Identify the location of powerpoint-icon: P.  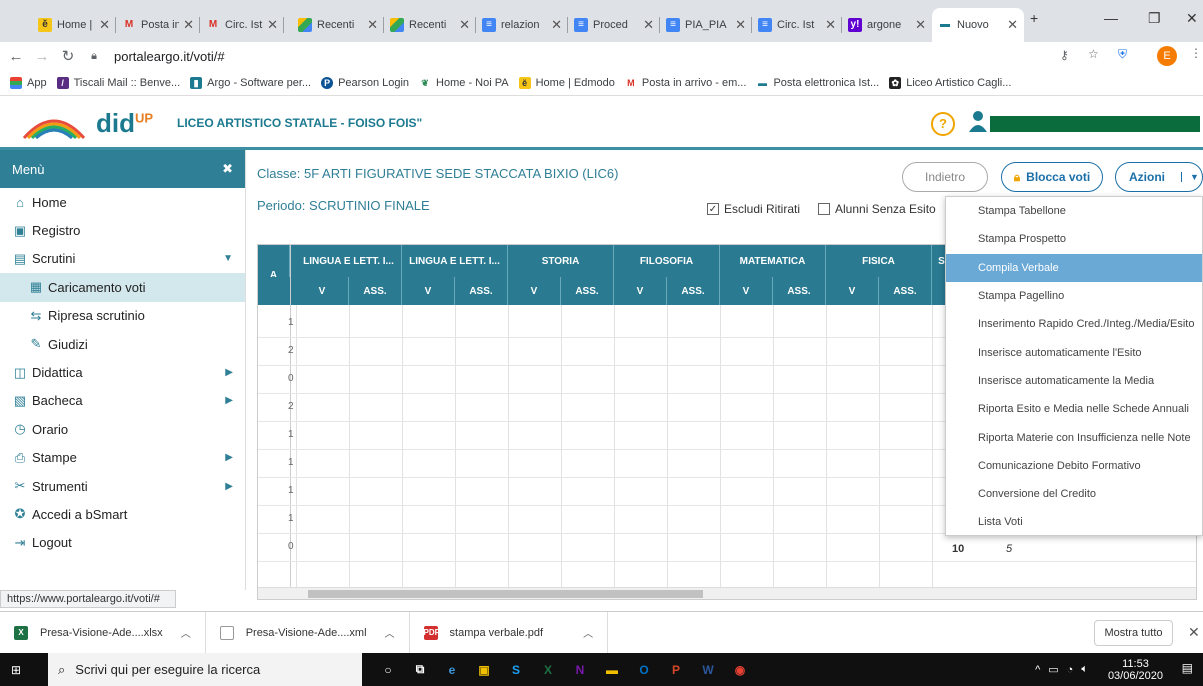
(676, 669).